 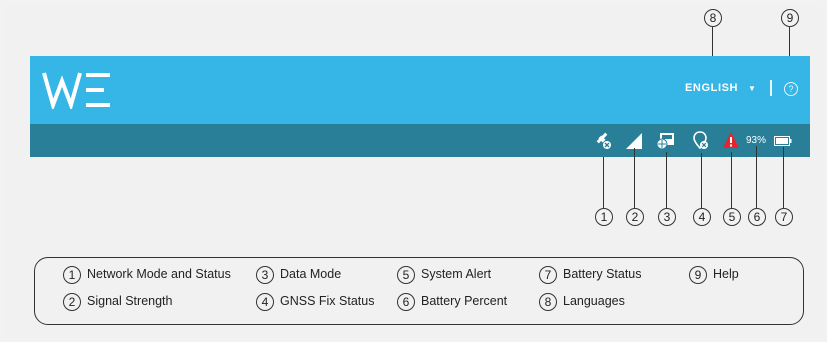 What do you see at coordinates (702, 180) in the screenshot?
I see `callout-4-leader` at bounding box center [702, 180].